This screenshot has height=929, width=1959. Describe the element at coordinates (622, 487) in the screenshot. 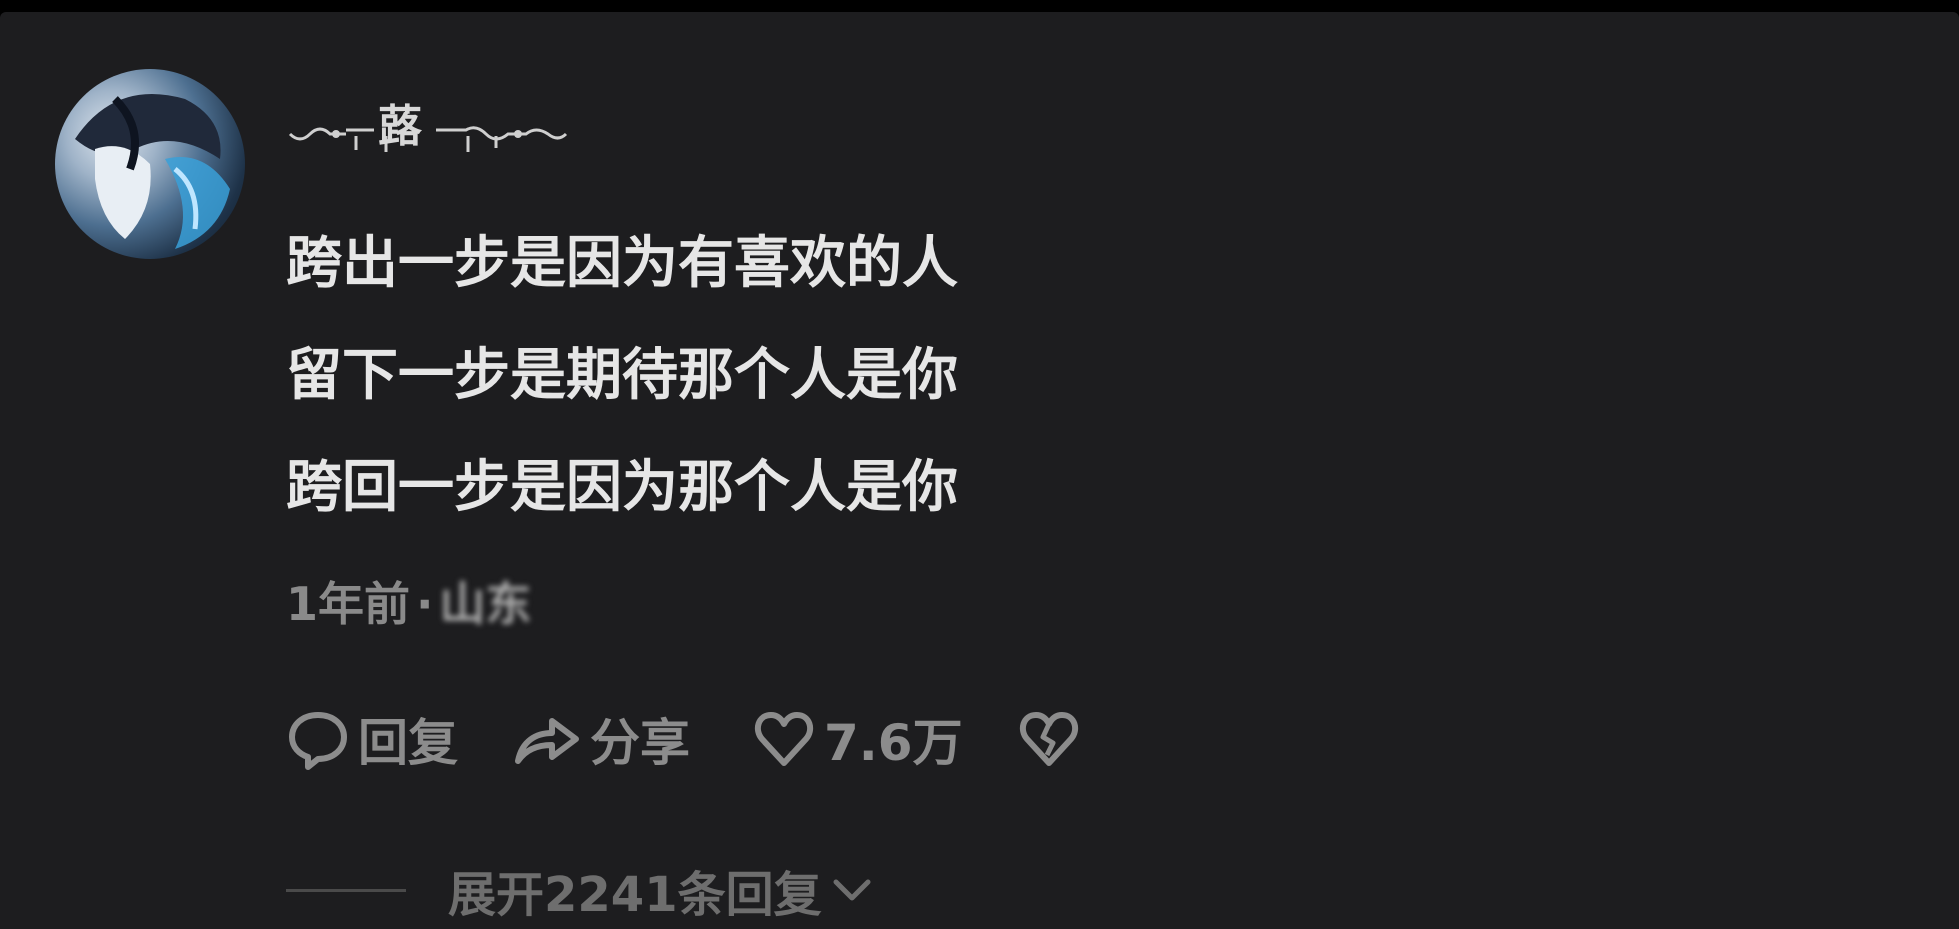

I see `comment-line: 跨回一步是因为那个人是你` at that location.